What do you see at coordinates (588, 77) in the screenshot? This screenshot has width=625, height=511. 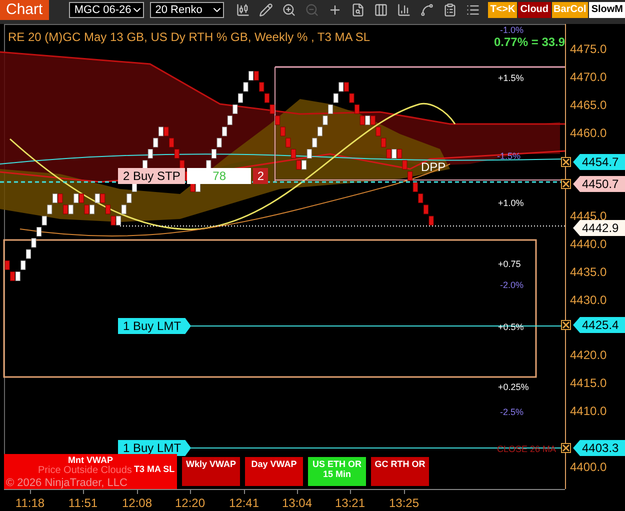 I see `price-axis-label: 4470.0` at bounding box center [588, 77].